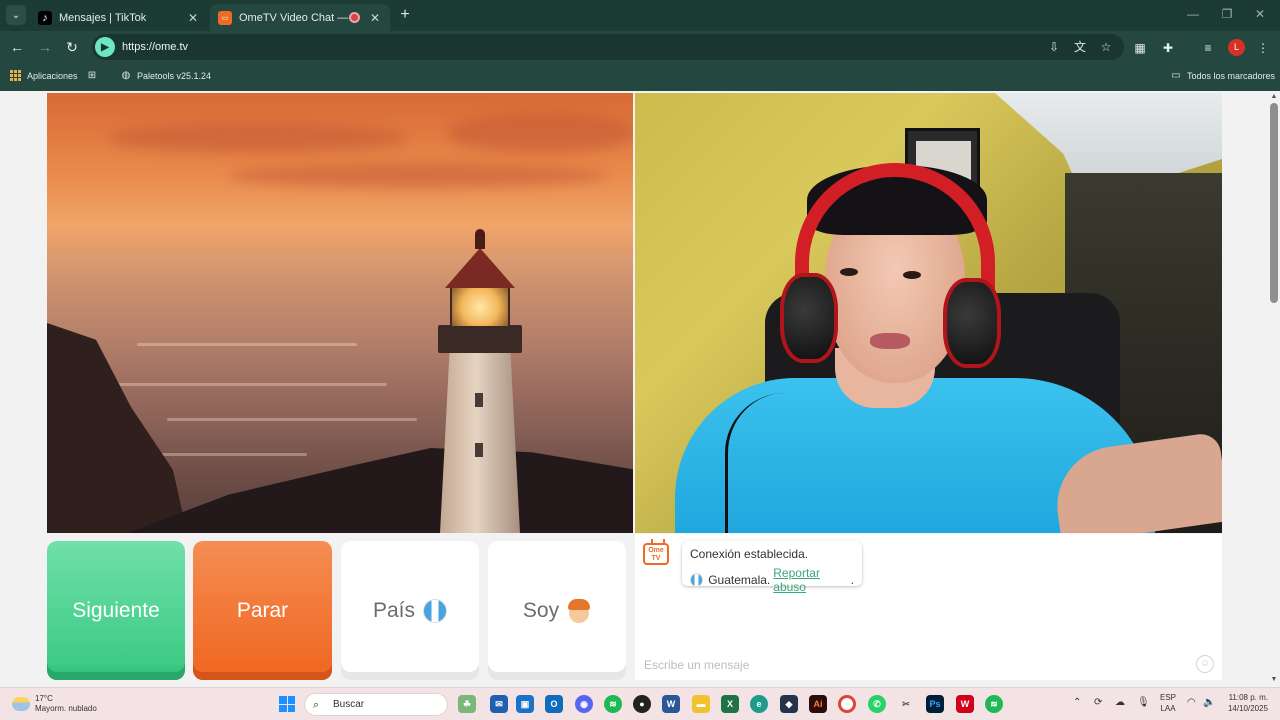 This screenshot has width=1280, height=720. Describe the element at coordinates (1106, 47) in the screenshot. I see `bookmark-star-icon: ☆` at that location.